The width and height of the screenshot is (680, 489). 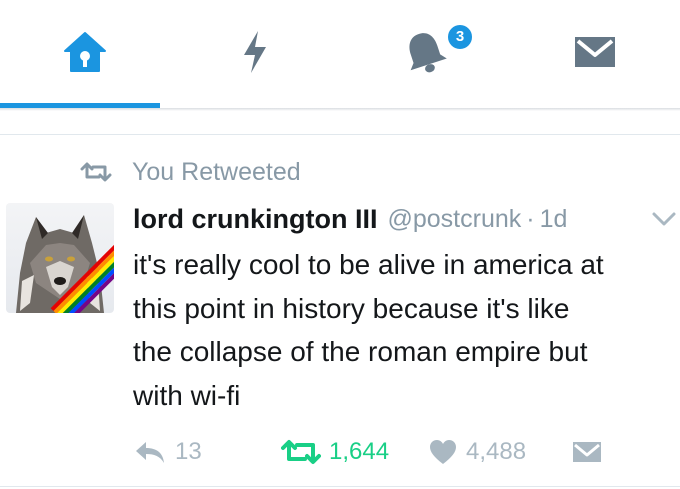 I want to click on wolf-avatar-image, so click(x=60, y=258).